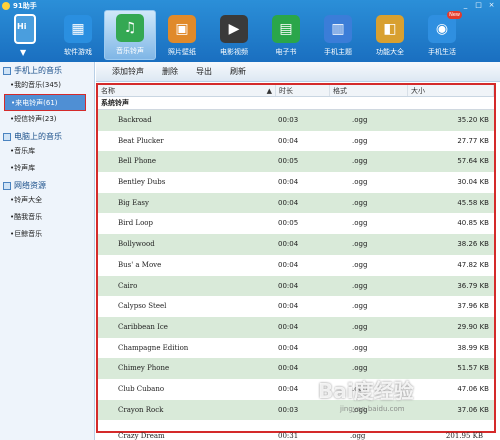 This screenshot has width=500, height=440. What do you see at coordinates (142, 306) in the screenshot?
I see `cell-name: Calypso Steel` at bounding box center [142, 306].